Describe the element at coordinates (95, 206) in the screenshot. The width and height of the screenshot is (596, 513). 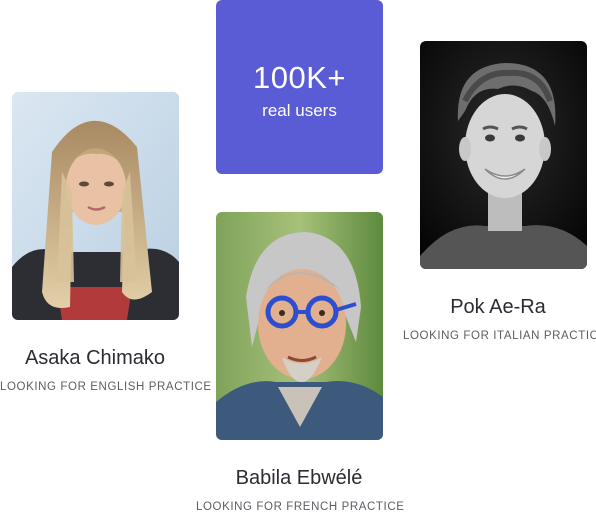
I see `asaka-chimako-photo` at that location.